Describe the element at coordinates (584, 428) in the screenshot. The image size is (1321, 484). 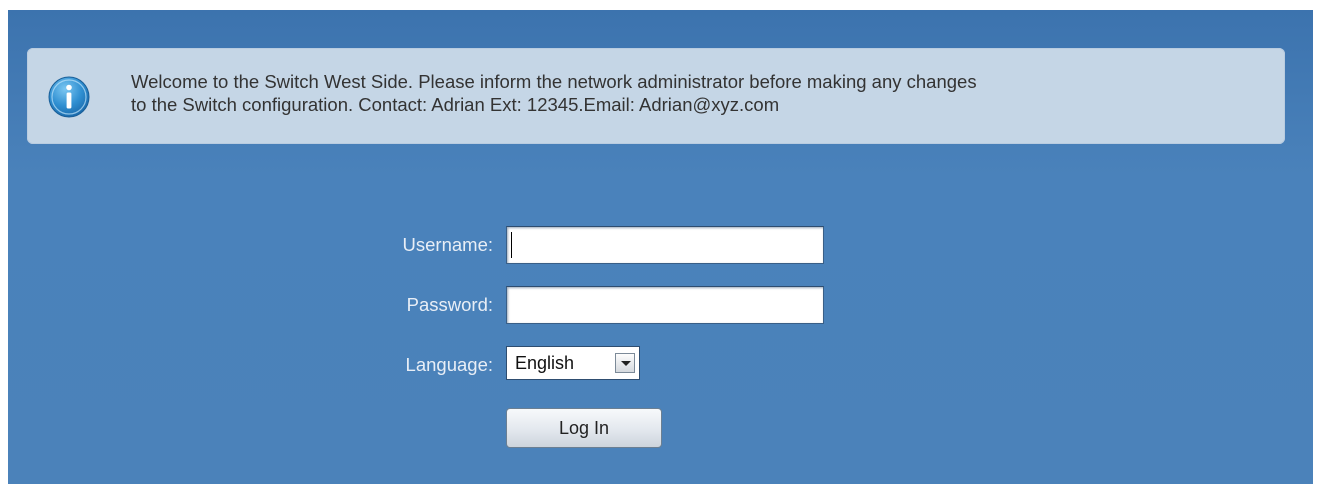
I see `login-button: Log In` at that location.